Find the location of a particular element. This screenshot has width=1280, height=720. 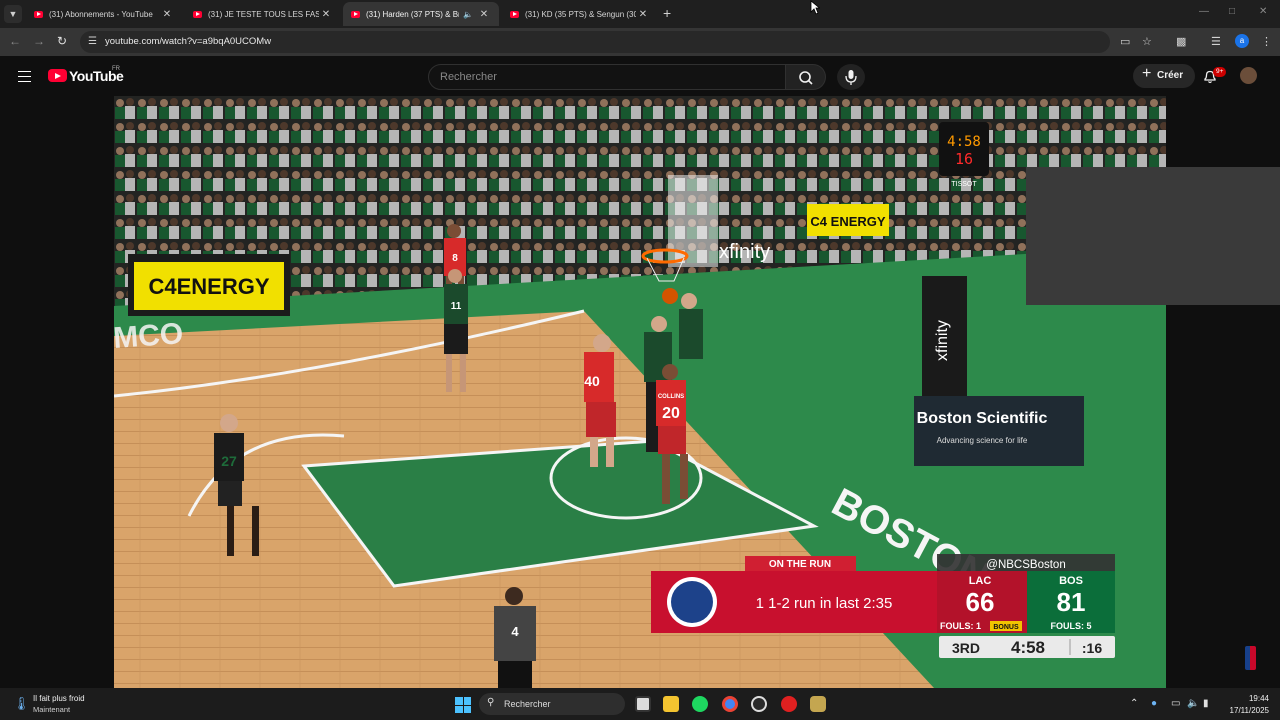

maximize-icon: □ is located at coordinates (1232, 11).